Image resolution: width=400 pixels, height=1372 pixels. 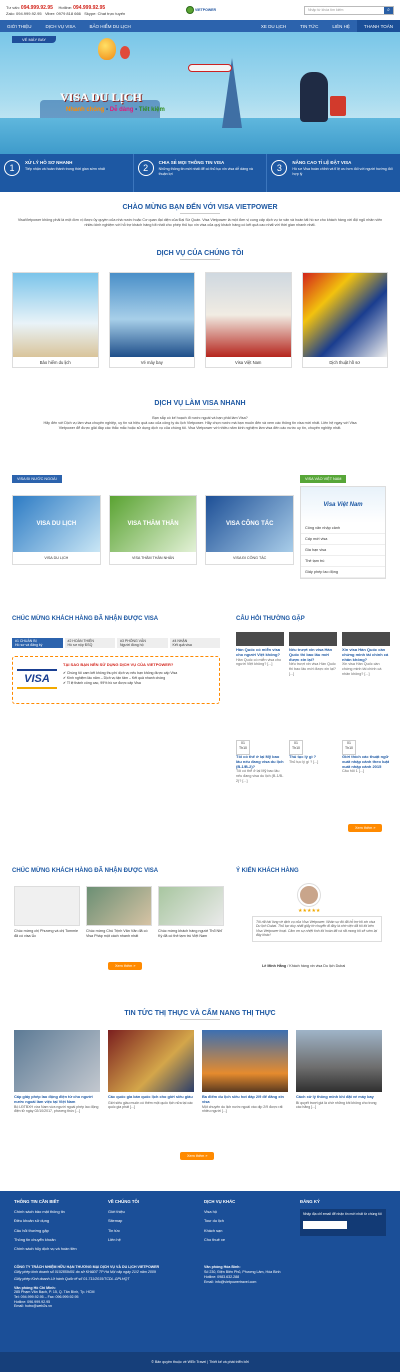 What do you see at coordinates (148, 1230) in the screenshot?
I see `footer-link: Tin tức` at bounding box center [148, 1230].